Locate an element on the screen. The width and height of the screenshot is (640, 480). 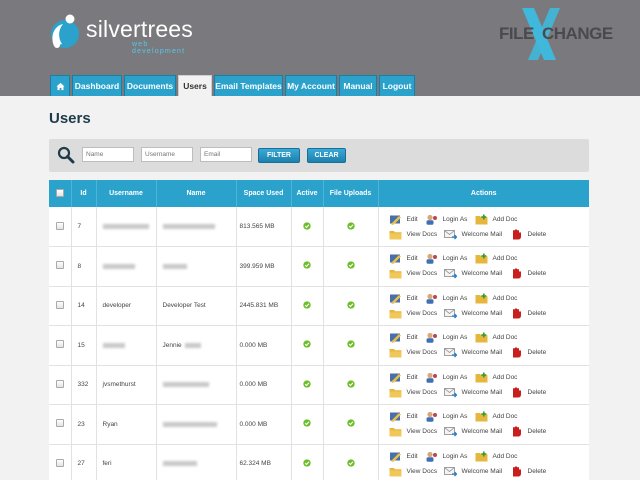
uploads-check-icon is located at coordinates (350, 265).